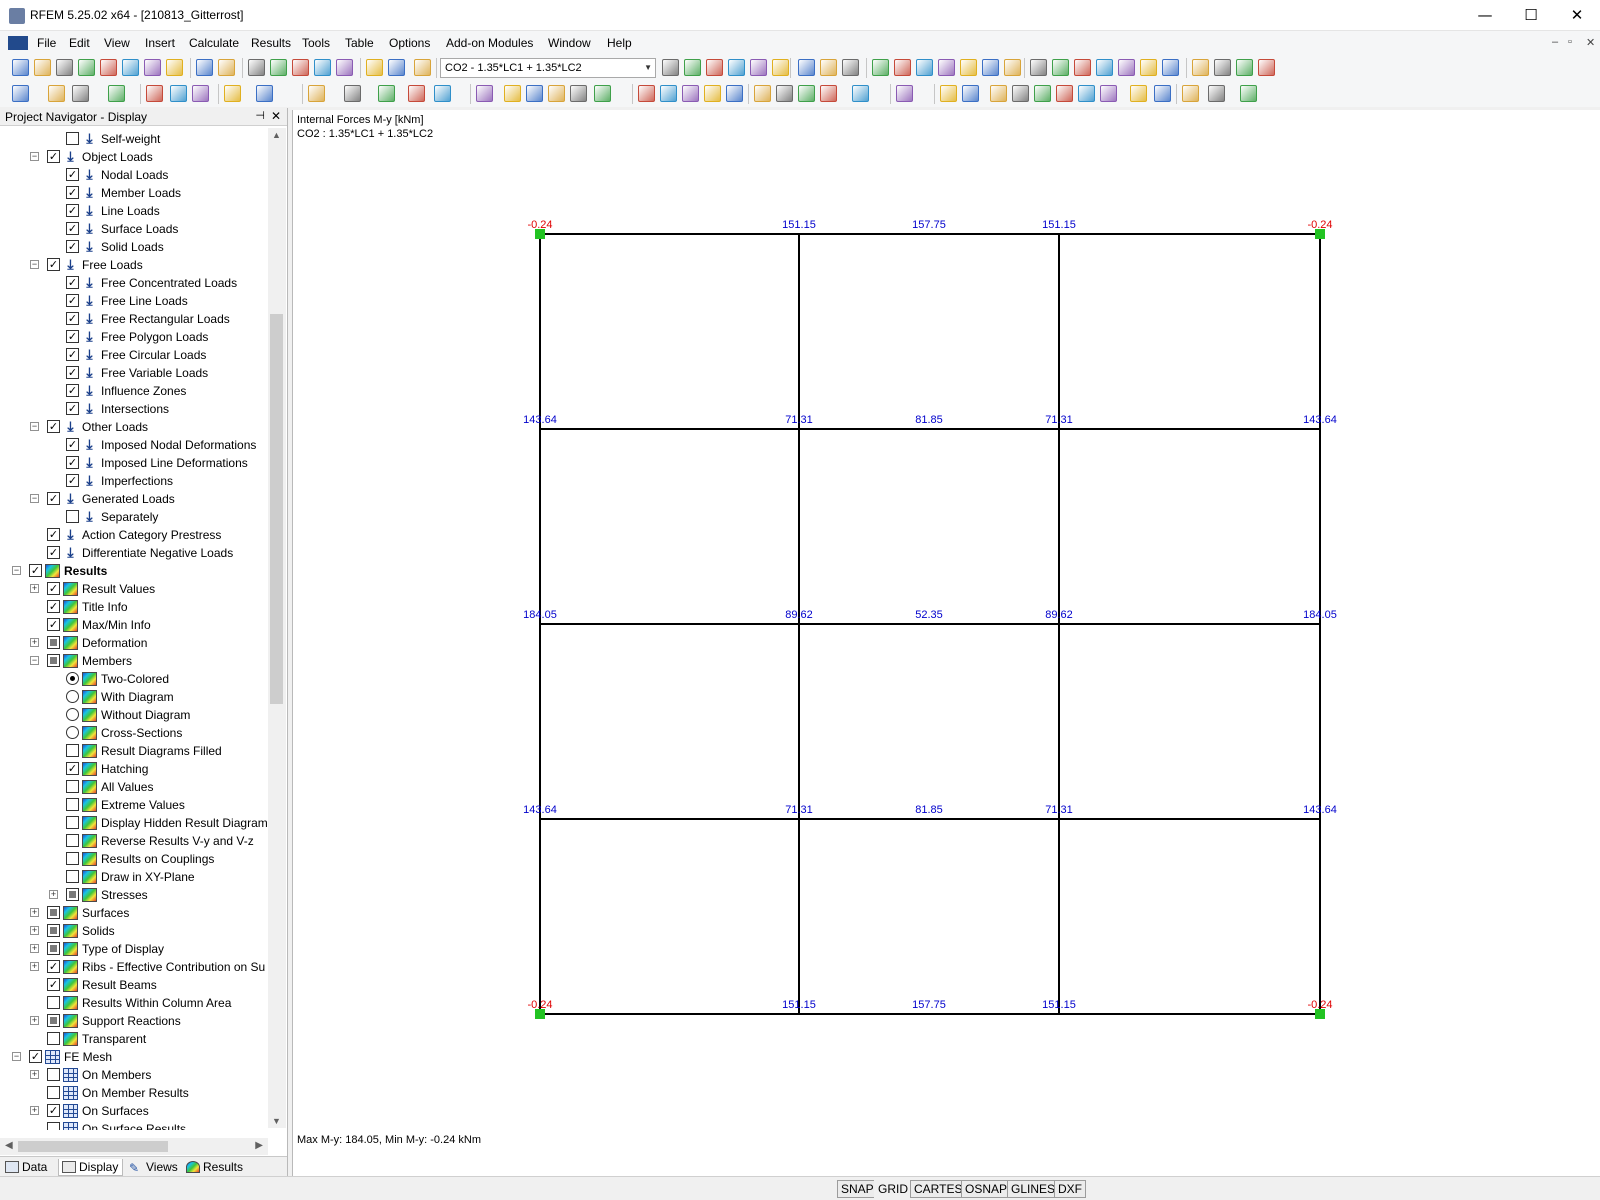 The width and height of the screenshot is (1600, 1200). What do you see at coordinates (260, 115) in the screenshot?
I see `pin-icon: ⊣` at bounding box center [260, 115].